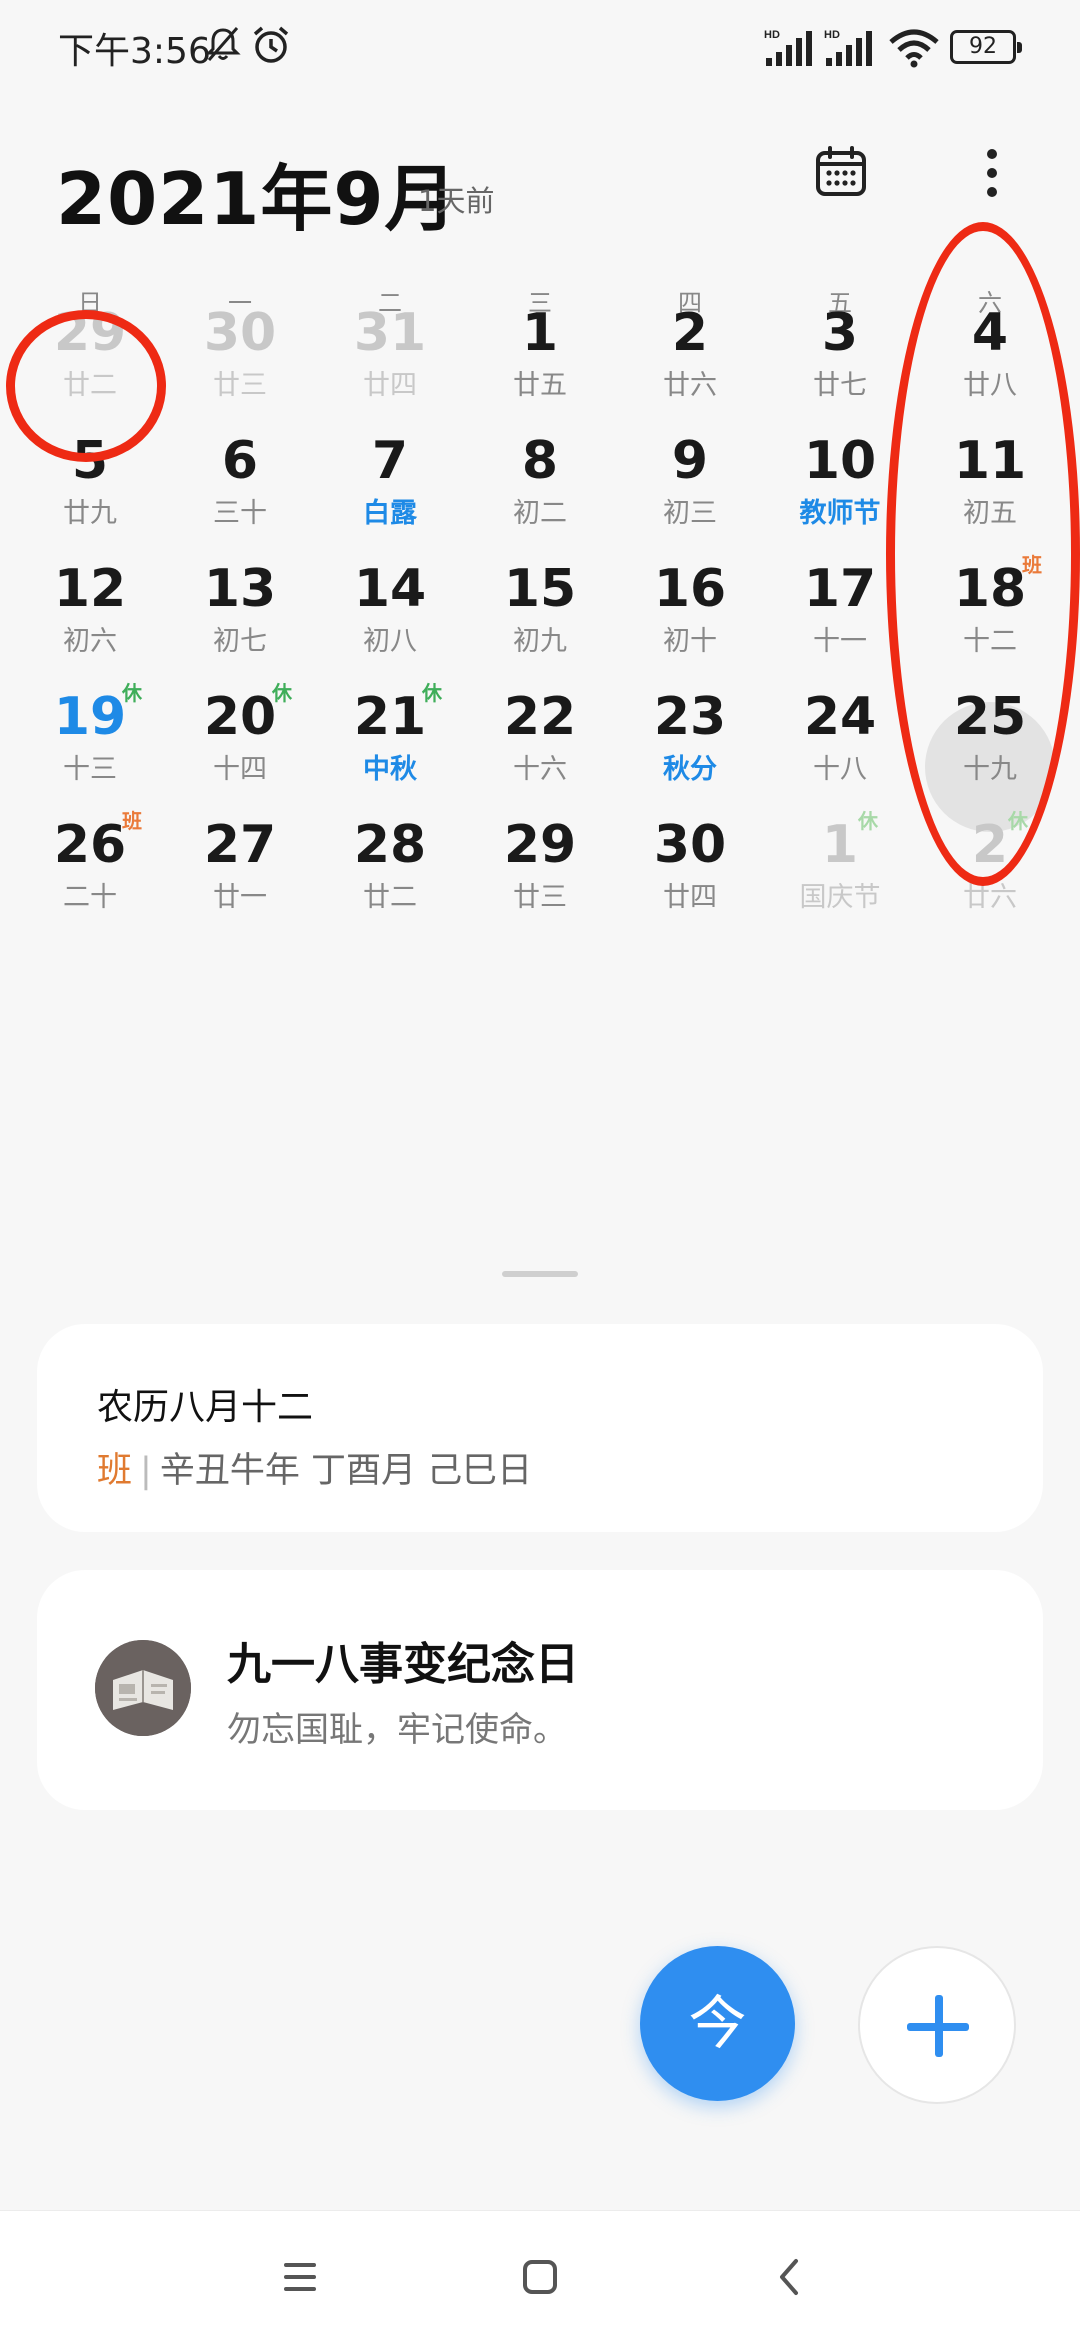  Describe the element at coordinates (90, 845) in the screenshot. I see `day-number: 26` at that location.